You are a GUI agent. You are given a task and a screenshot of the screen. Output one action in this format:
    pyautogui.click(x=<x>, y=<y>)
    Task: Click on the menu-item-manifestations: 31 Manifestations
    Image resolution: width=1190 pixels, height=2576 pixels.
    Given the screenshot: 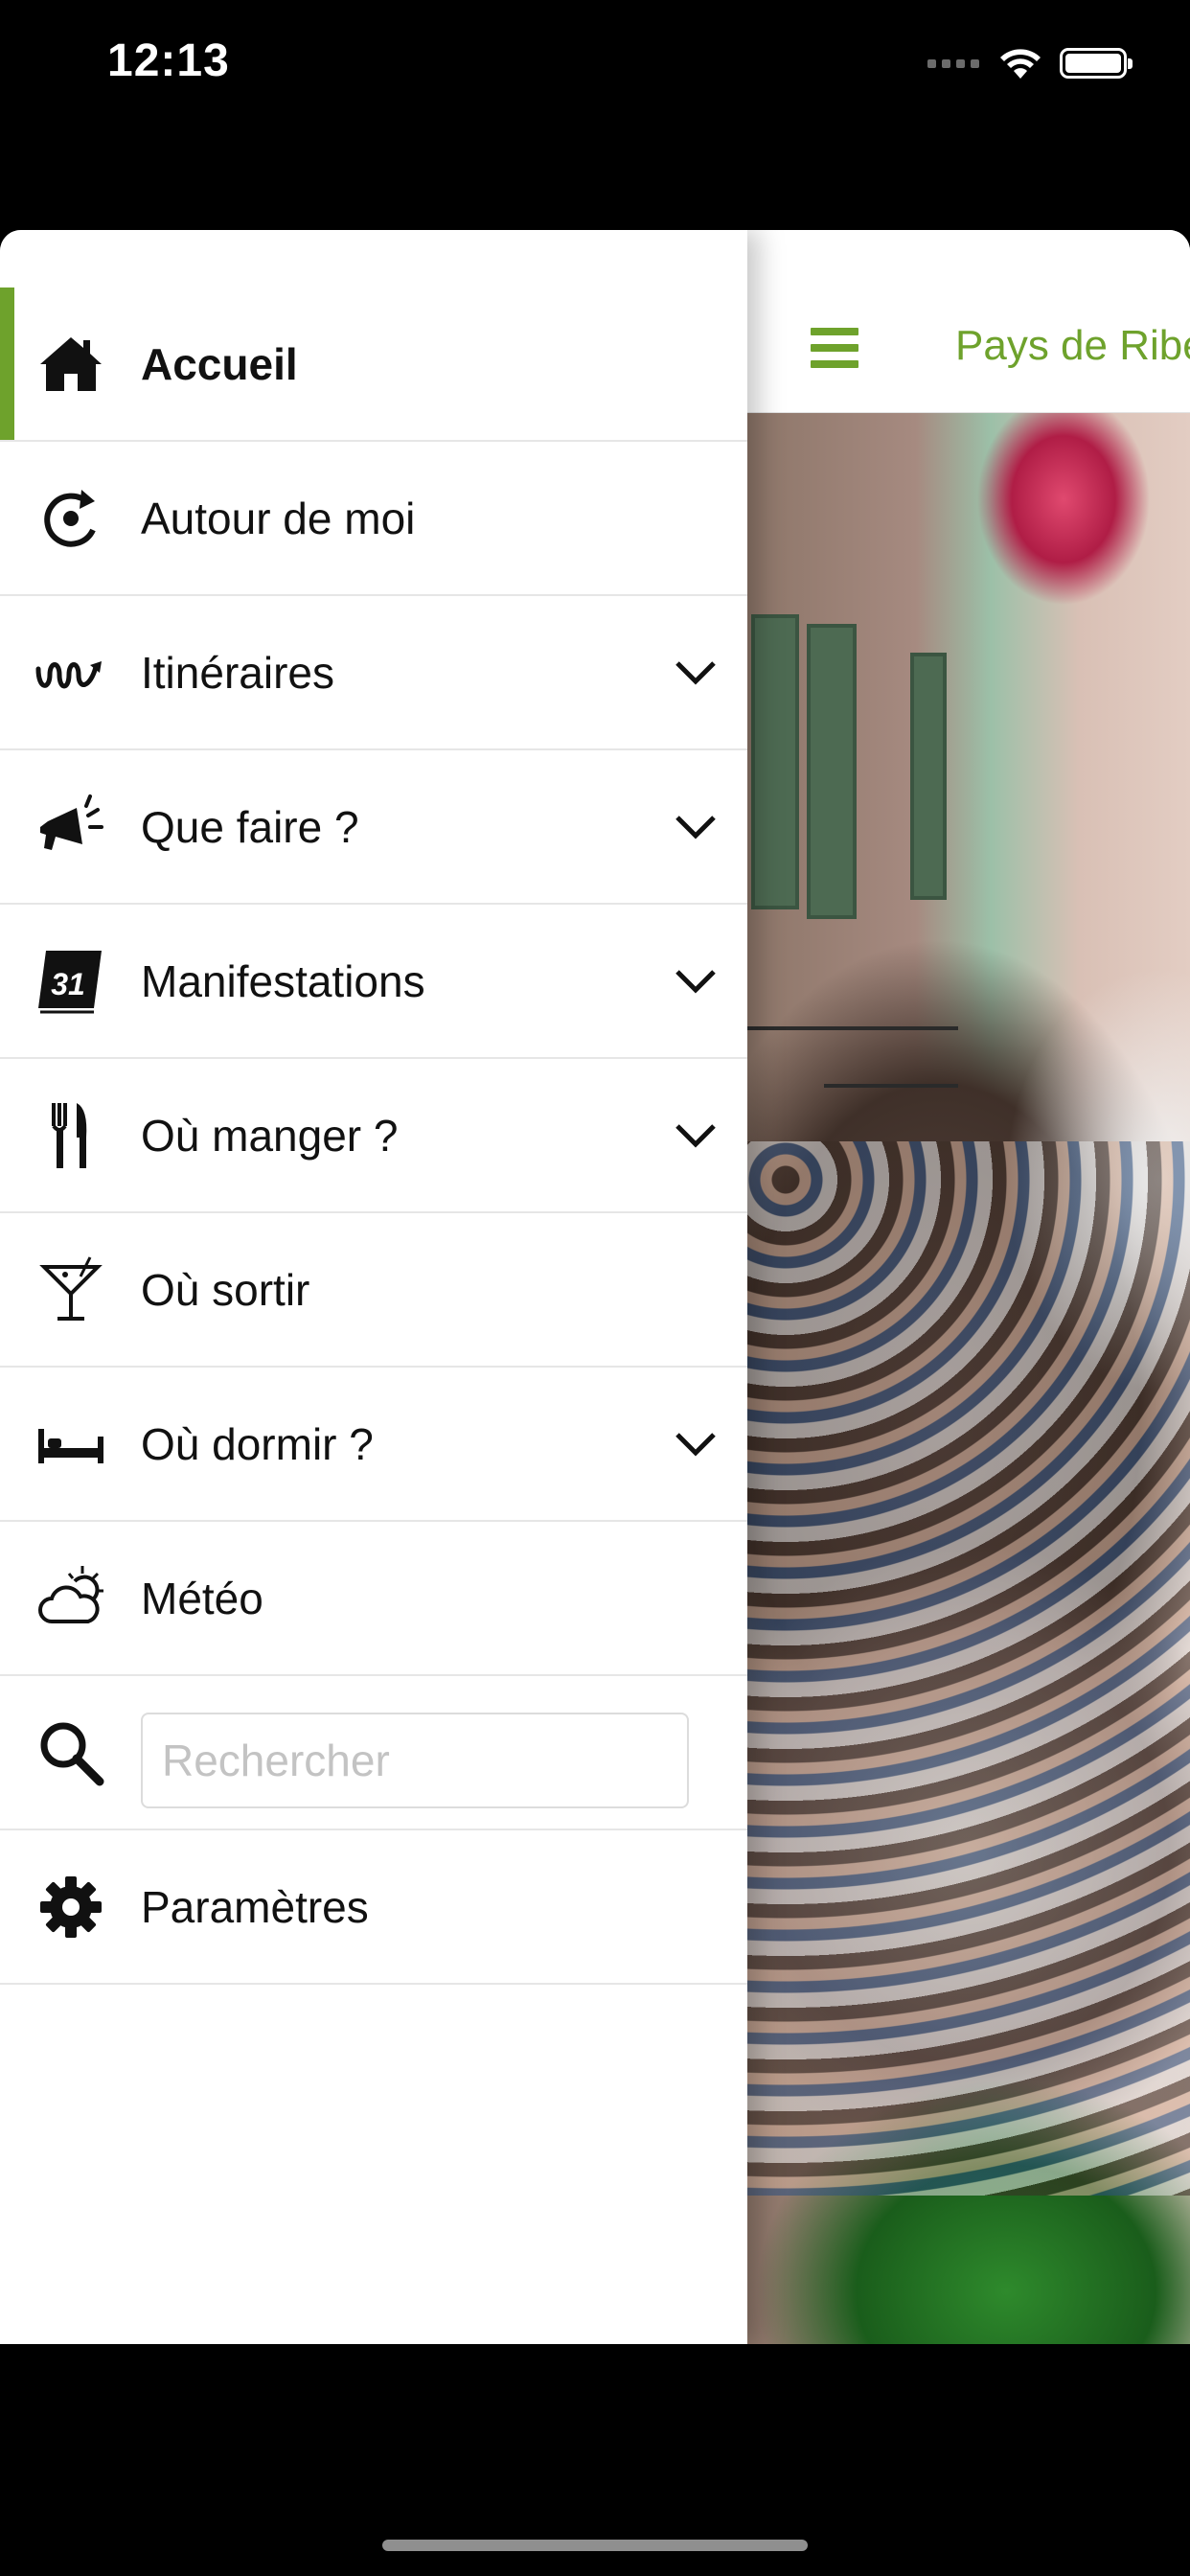 What is the action you would take?
    pyautogui.click(x=374, y=982)
    